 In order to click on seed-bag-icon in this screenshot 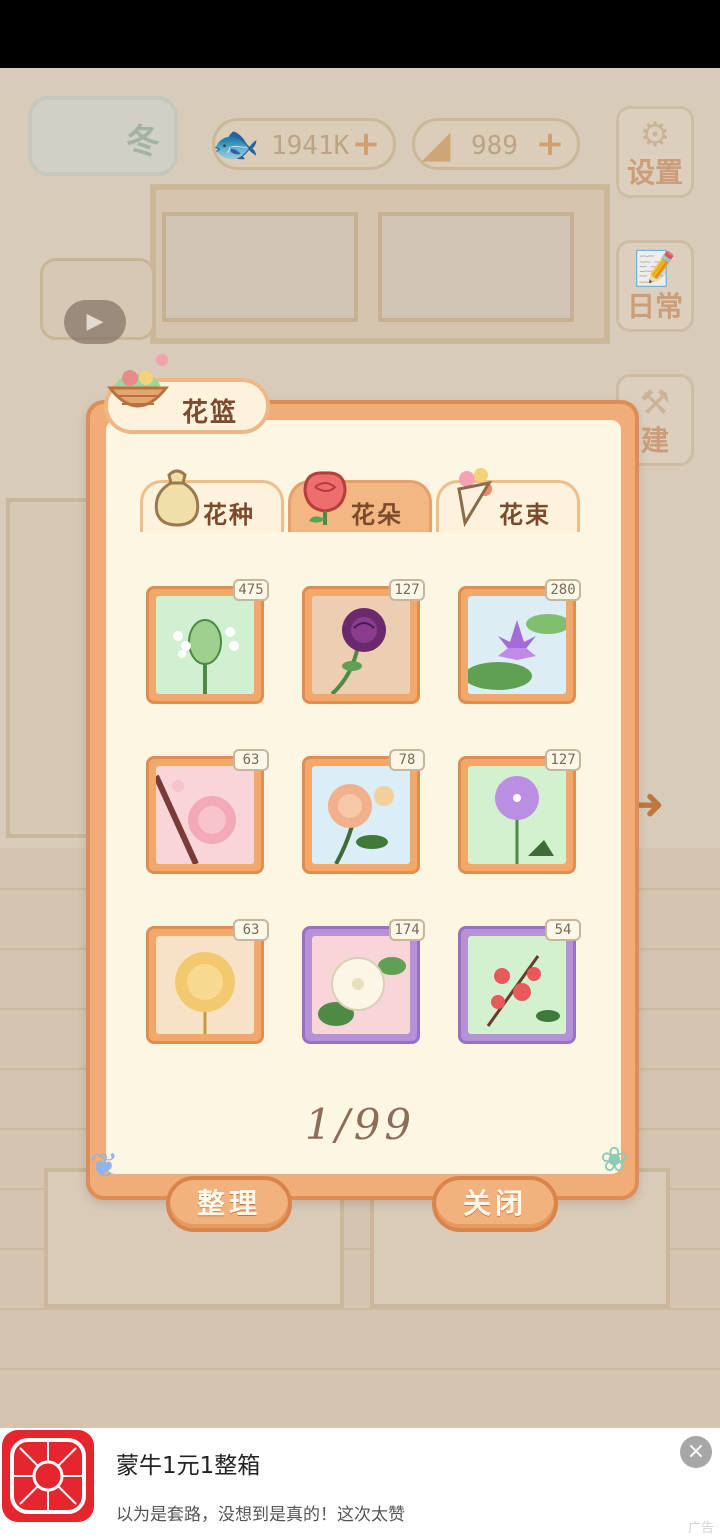, I will do `click(177, 498)`.